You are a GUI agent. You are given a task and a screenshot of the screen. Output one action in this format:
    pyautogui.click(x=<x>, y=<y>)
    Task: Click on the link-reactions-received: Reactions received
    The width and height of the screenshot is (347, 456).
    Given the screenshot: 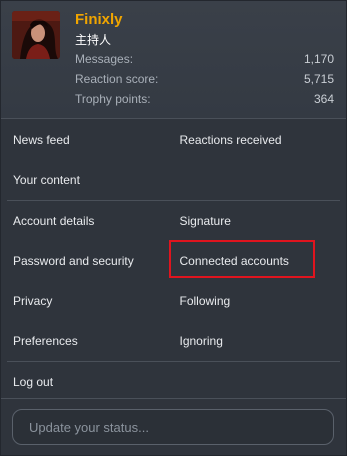 What is the action you would take?
    pyautogui.click(x=263, y=140)
    